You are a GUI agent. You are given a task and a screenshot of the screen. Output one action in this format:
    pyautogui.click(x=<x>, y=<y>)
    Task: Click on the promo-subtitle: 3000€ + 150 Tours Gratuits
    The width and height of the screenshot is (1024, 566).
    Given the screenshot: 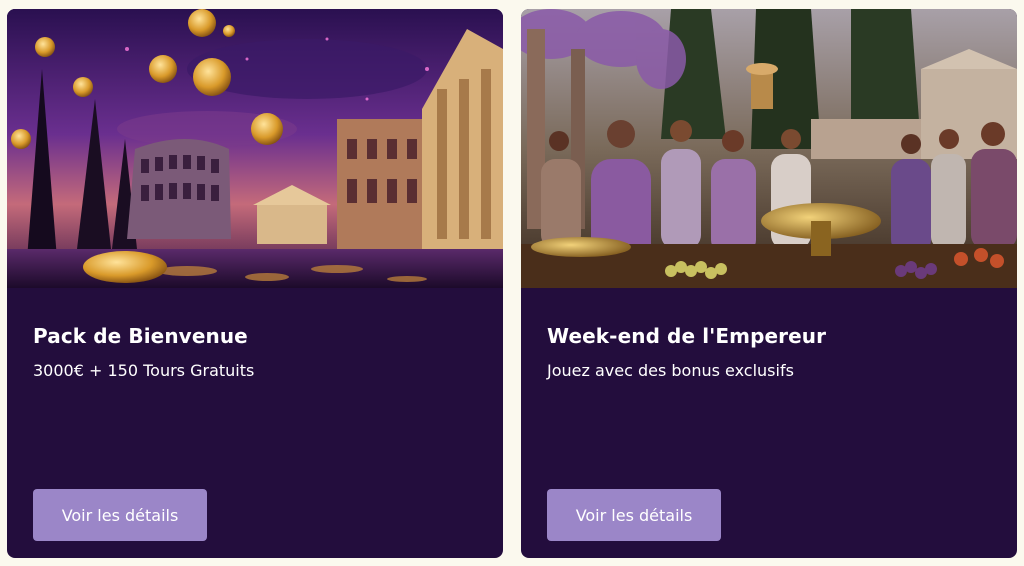 What is the action you would take?
    pyautogui.click(x=144, y=370)
    